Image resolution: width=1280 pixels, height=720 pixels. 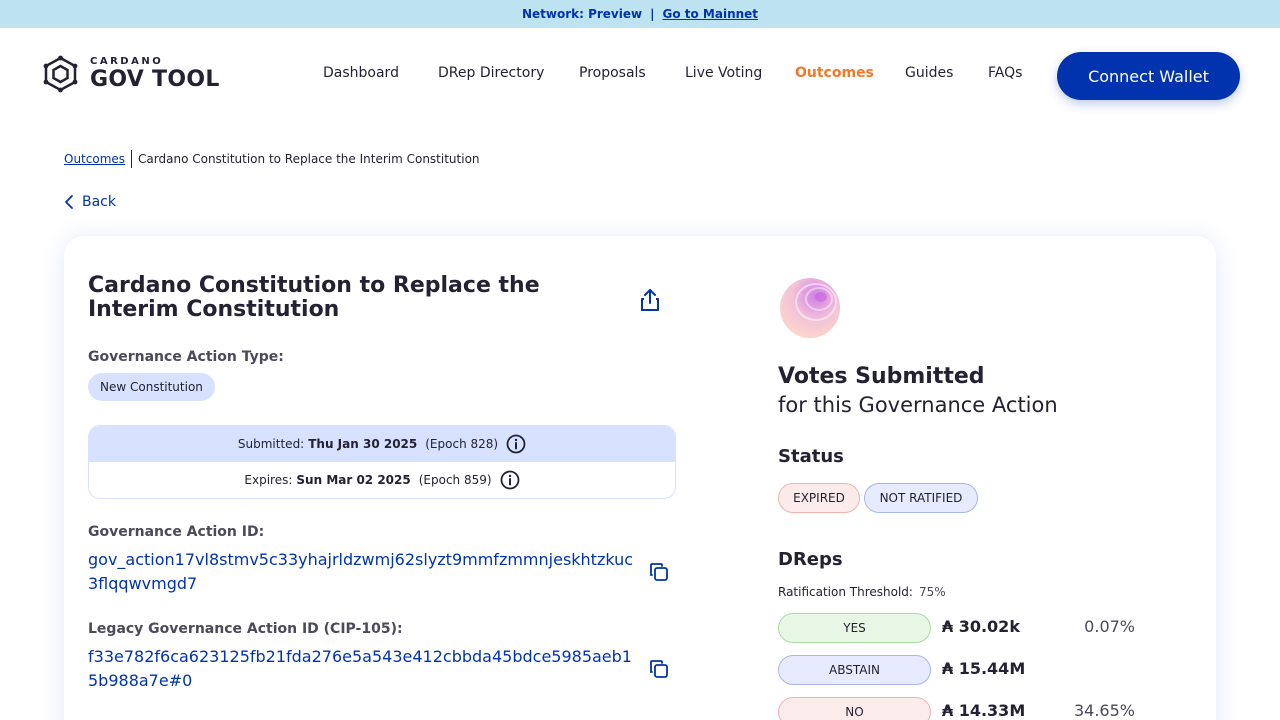 What do you see at coordinates (854, 670) in the screenshot?
I see `vote-abstain-badge: ABSTAIN` at bounding box center [854, 670].